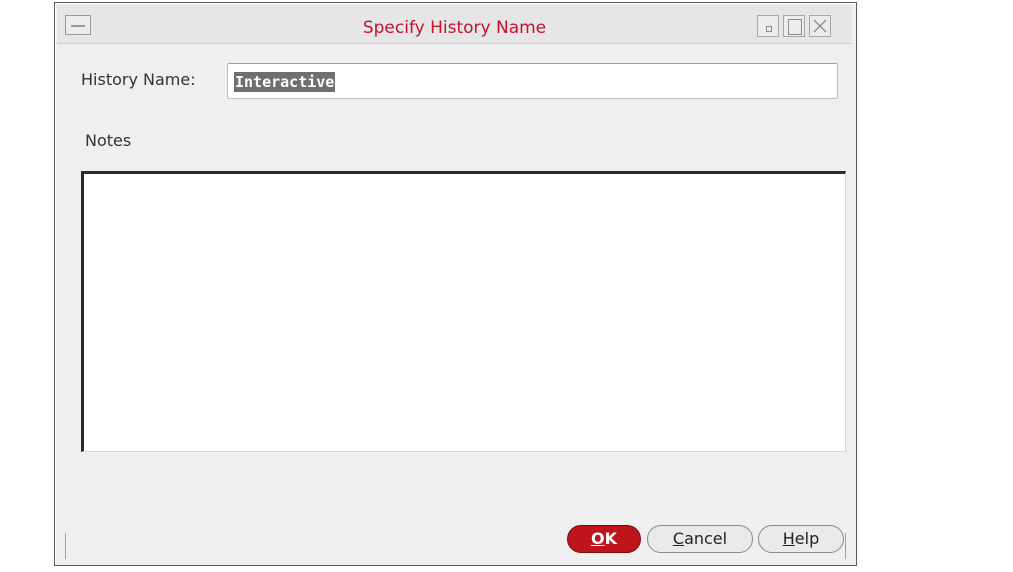  I want to click on notes-label: Notes, so click(108, 140).